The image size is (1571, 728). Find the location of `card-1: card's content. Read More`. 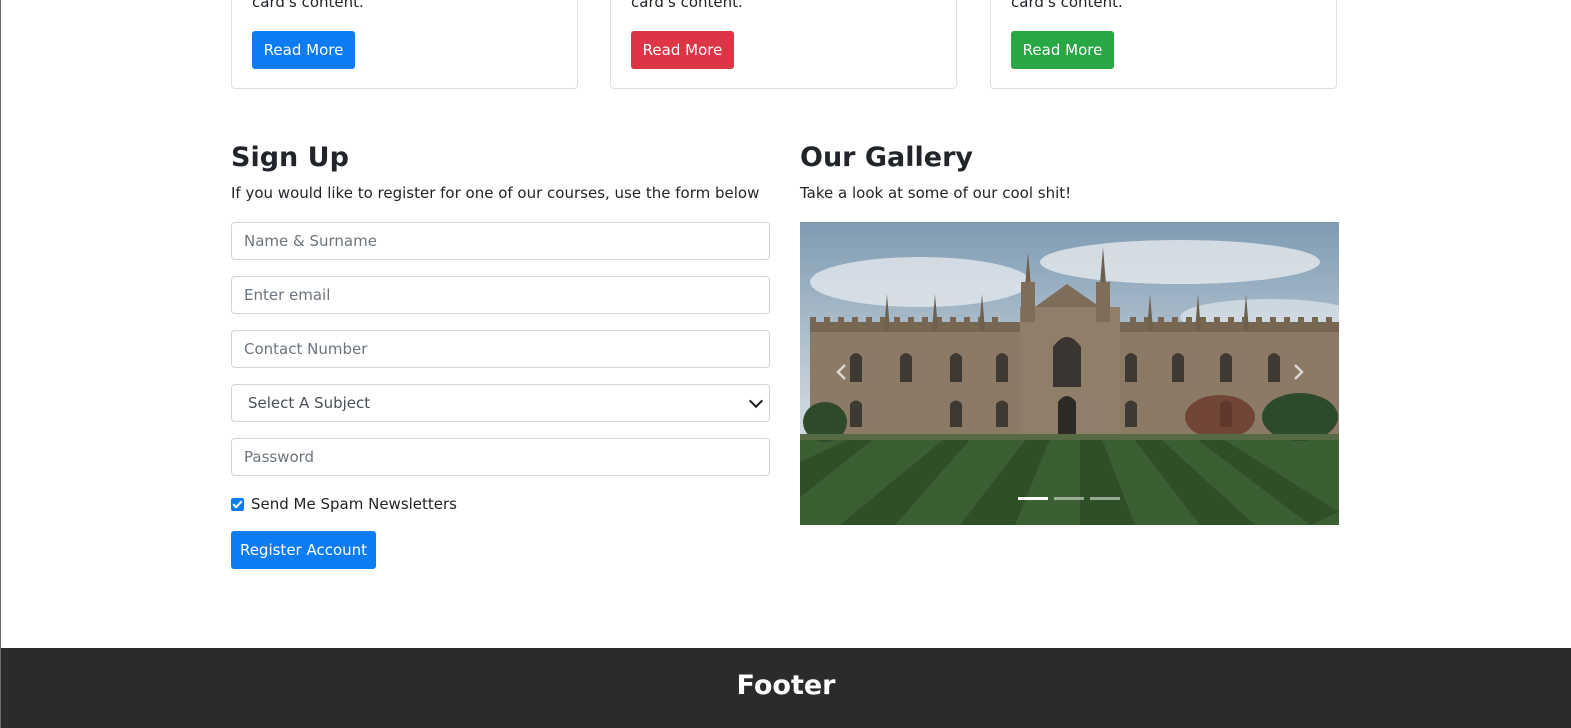

card-1: card's content. Read More is located at coordinates (404, 44).